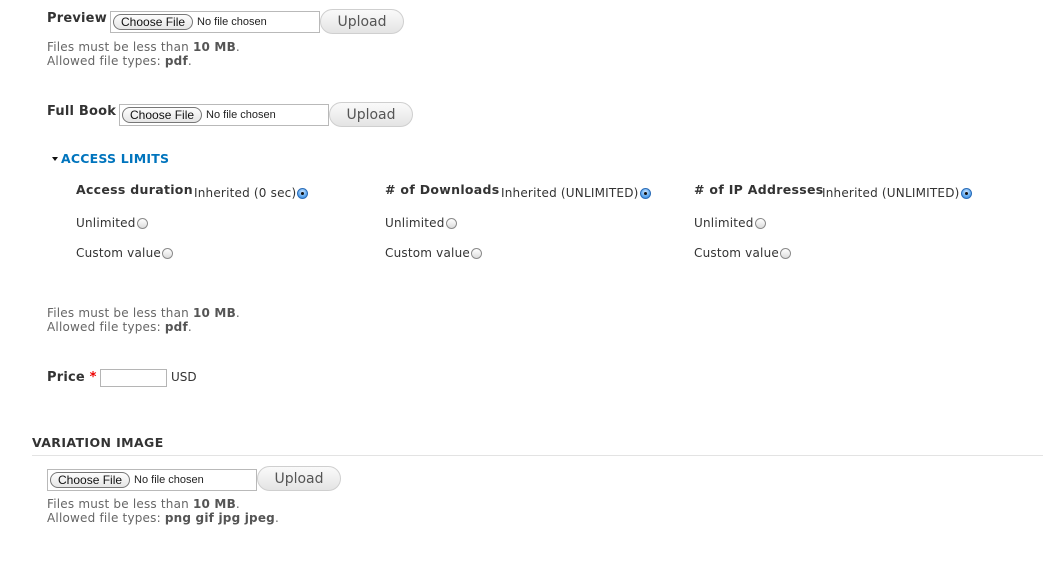  I want to click on full-book-allowed-types: Allowed file types: pdf., so click(119, 327).